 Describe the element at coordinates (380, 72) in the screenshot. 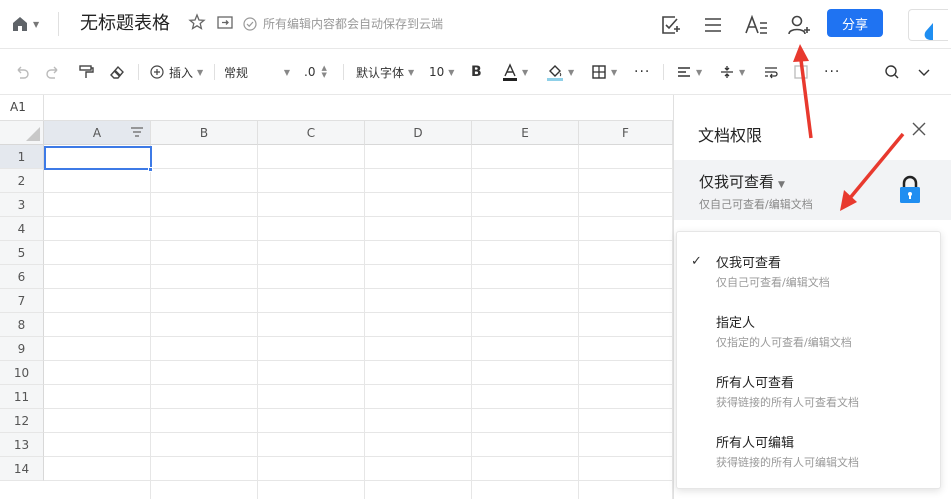

I see `font-family-value: 默认字体` at that location.